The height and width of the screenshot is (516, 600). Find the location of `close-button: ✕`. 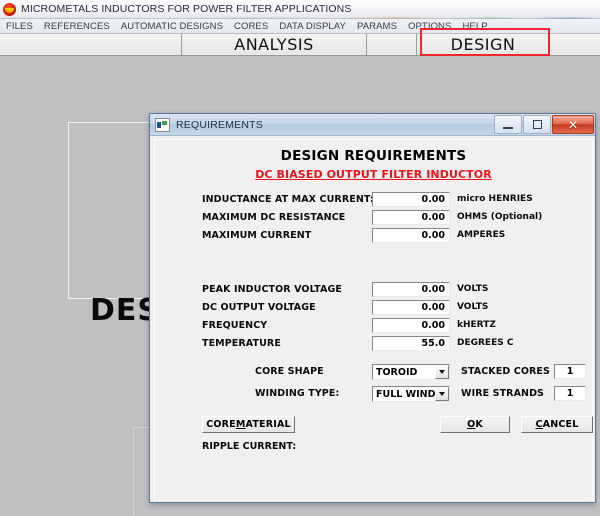

close-button: ✕ is located at coordinates (573, 124).